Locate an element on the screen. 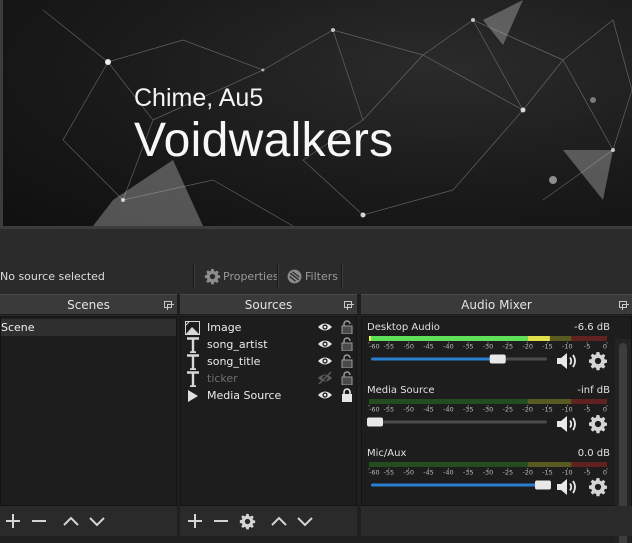  add-source-button is located at coordinates (195, 521).